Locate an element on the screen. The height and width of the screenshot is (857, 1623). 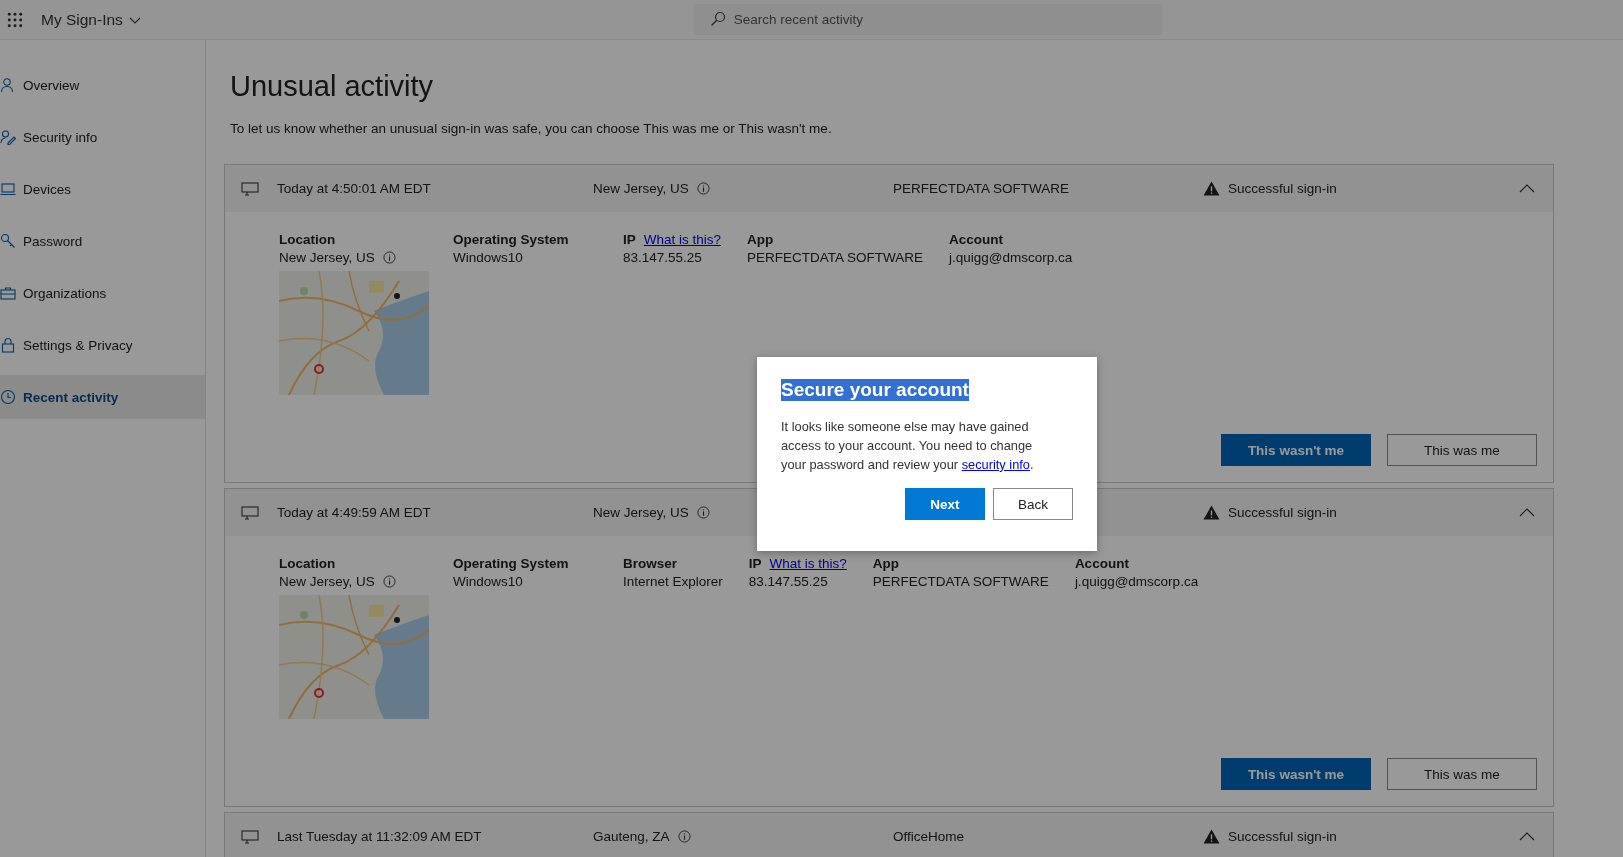
sign-in-app: PERFECTDATA SOFTWARE is located at coordinates (981, 188).